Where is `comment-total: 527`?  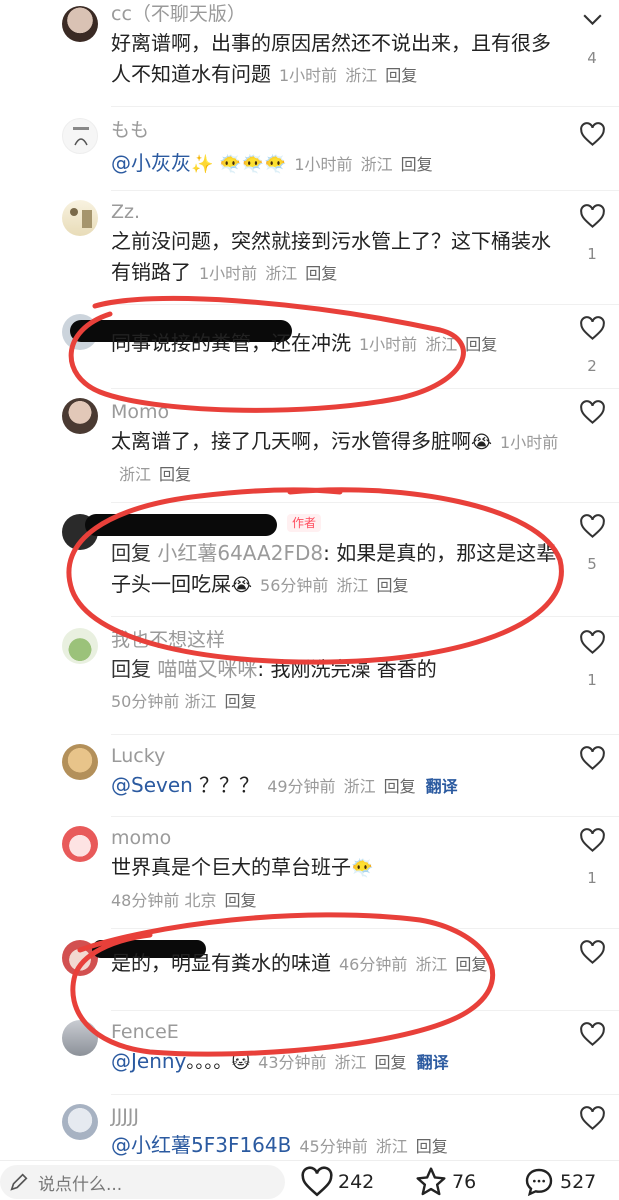 comment-total: 527 is located at coordinates (578, 1182).